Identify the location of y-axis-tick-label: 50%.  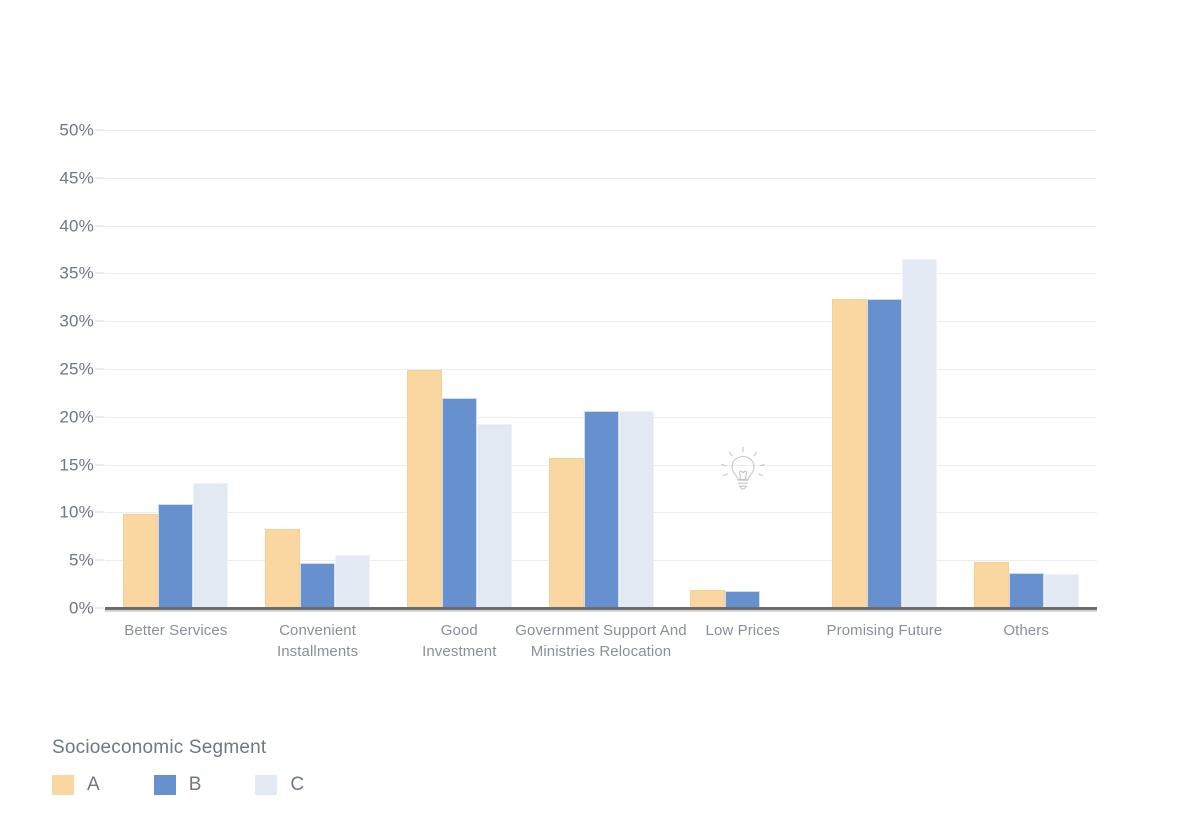
(76, 130).